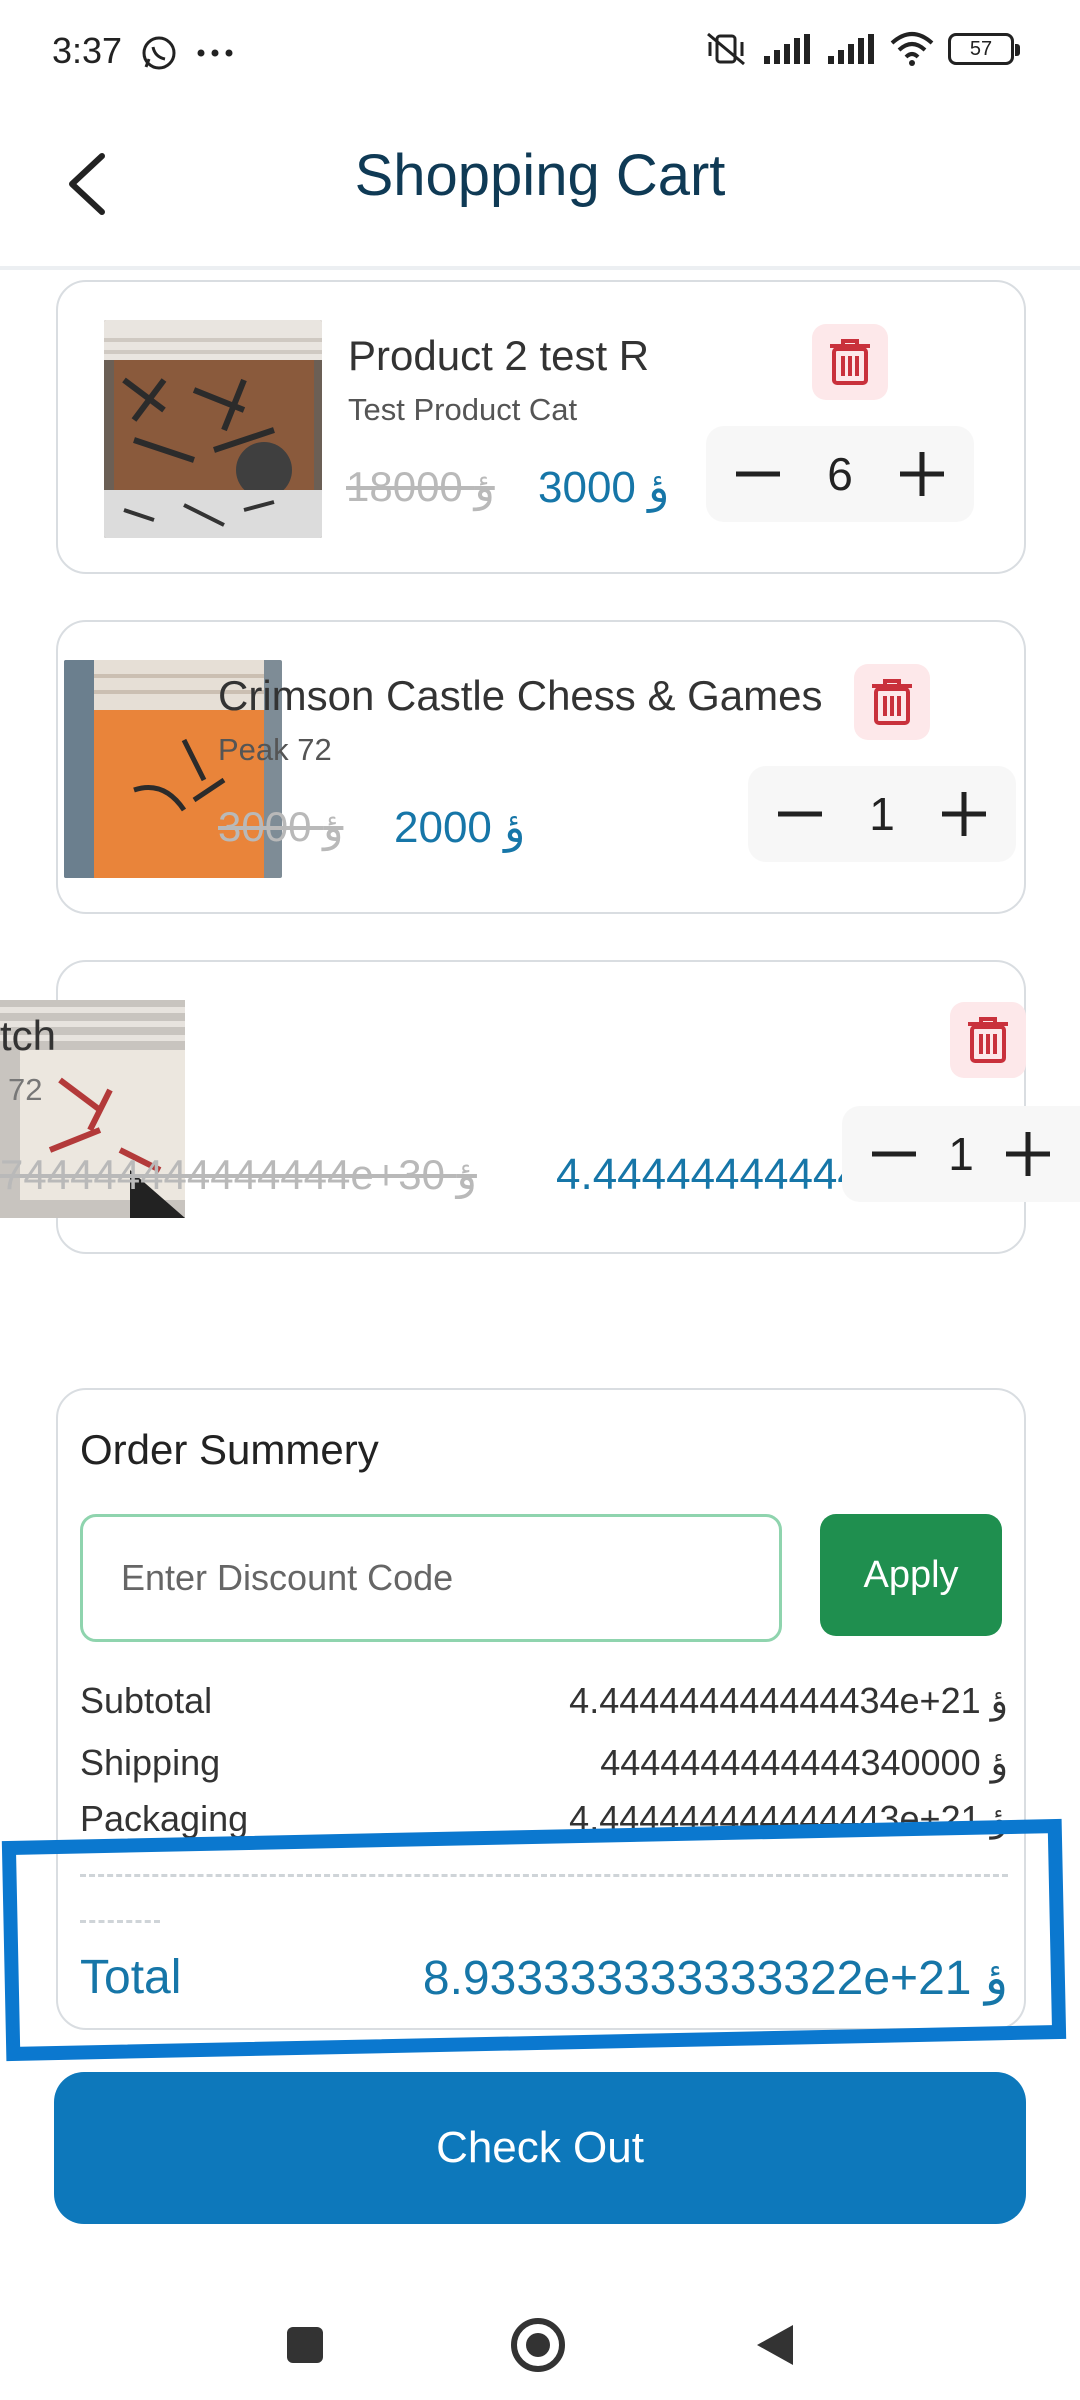 This screenshot has width=1080, height=2400. Describe the element at coordinates (540, 2148) in the screenshot. I see `checkout-button: Check Out` at that location.